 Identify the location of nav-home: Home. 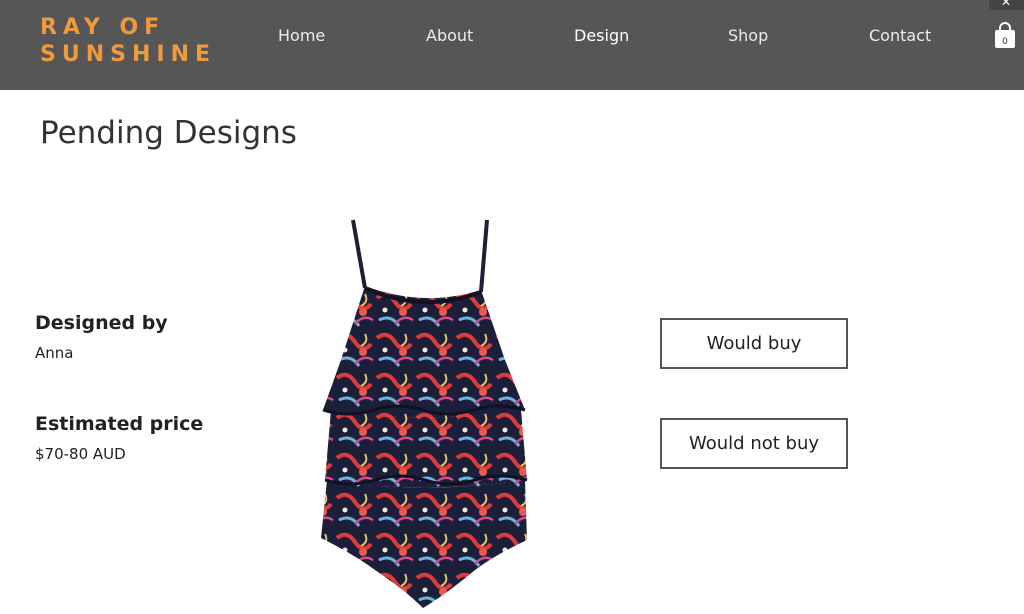
(301, 35).